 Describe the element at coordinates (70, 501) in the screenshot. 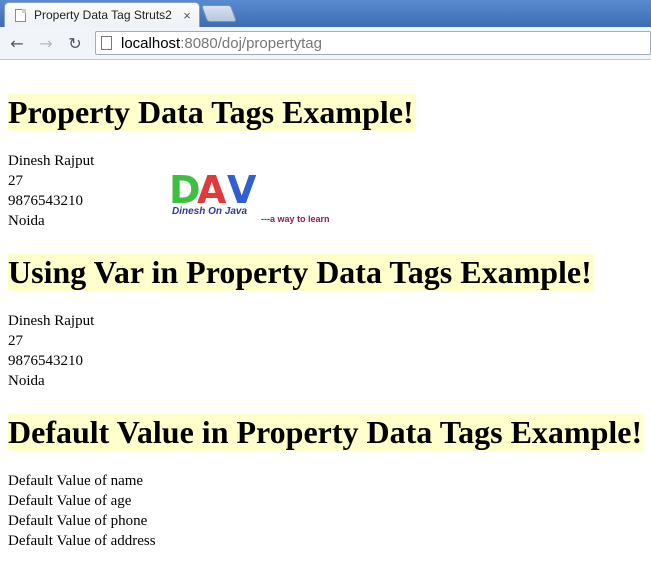

I see `default-age: Default Value of age` at that location.